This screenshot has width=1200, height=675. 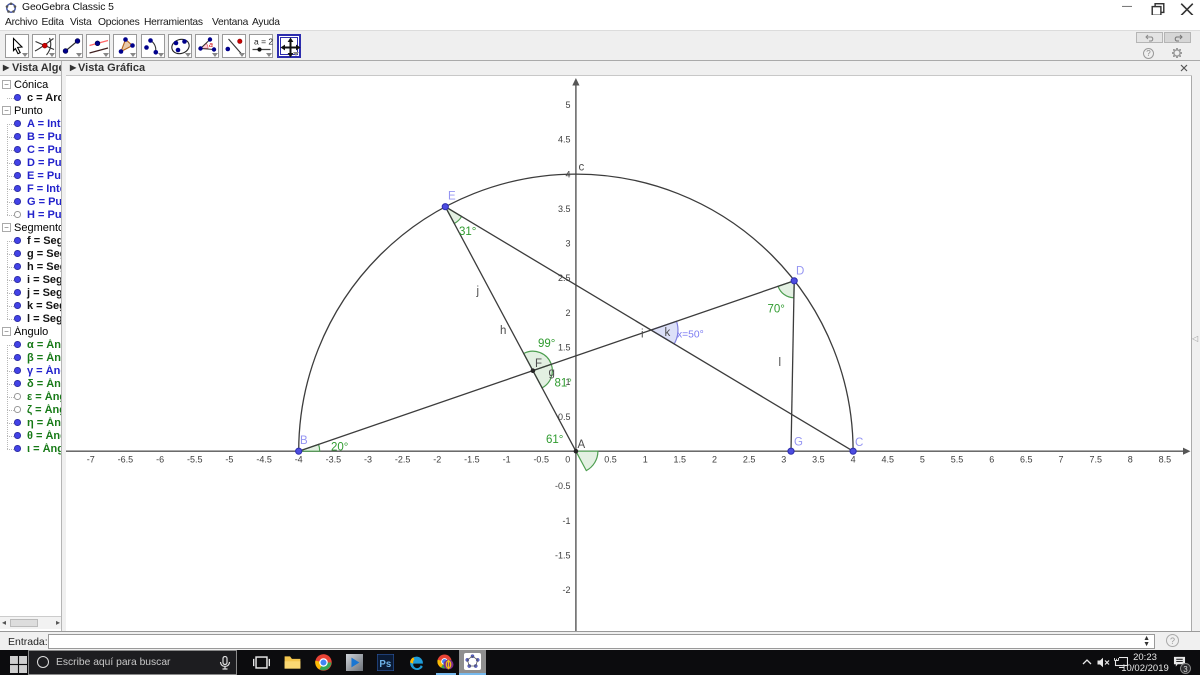 What do you see at coordinates (229, 460) in the screenshot?
I see `svg-text: -5` at bounding box center [229, 460].